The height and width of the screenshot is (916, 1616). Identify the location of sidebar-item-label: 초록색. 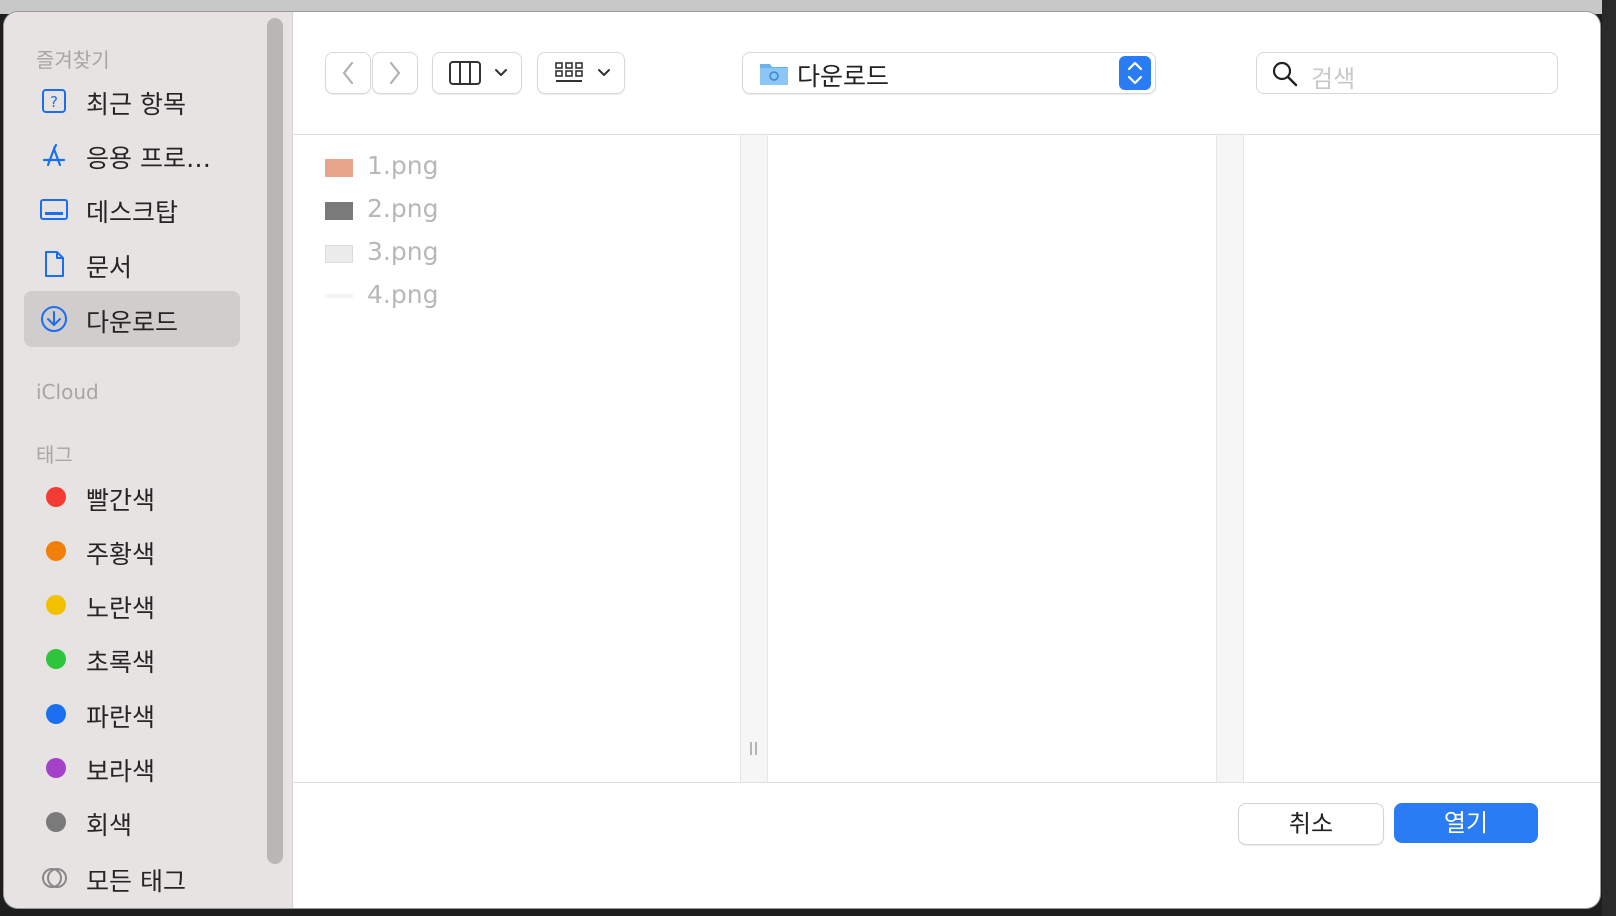
(121, 662).